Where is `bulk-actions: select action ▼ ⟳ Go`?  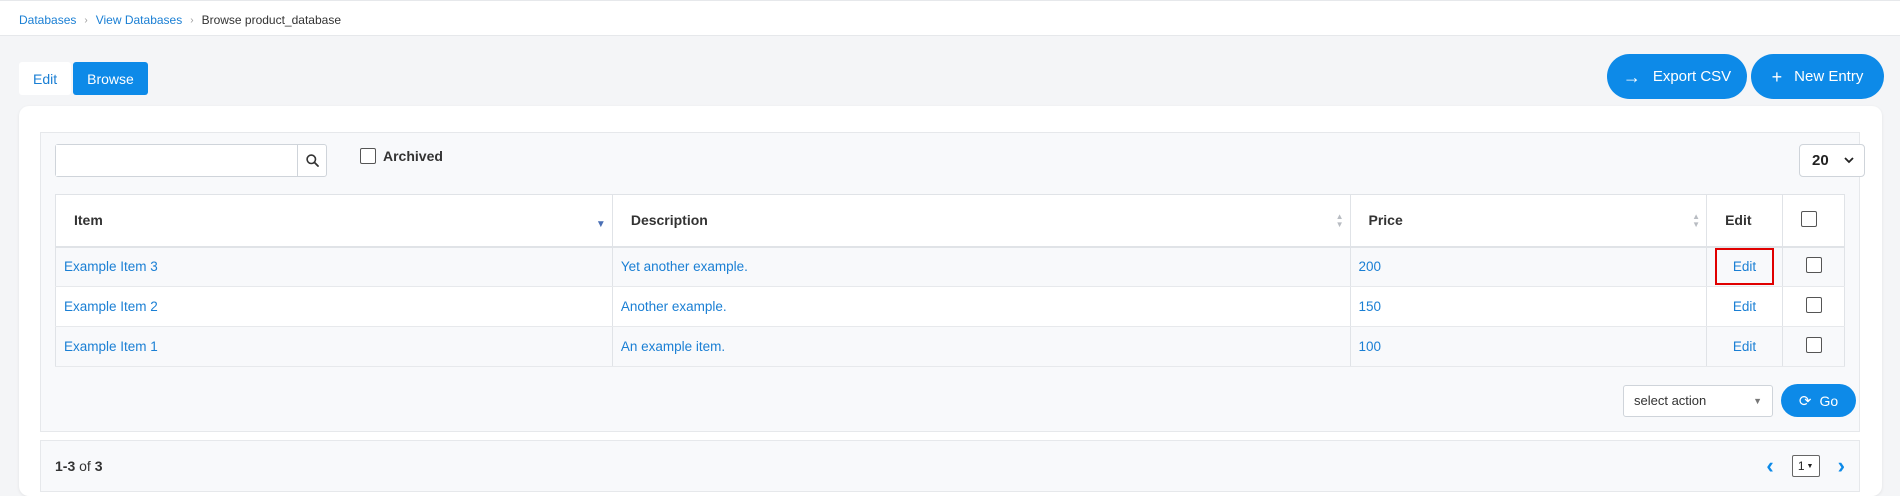 bulk-actions: select action ▼ ⟳ Go is located at coordinates (1739, 400).